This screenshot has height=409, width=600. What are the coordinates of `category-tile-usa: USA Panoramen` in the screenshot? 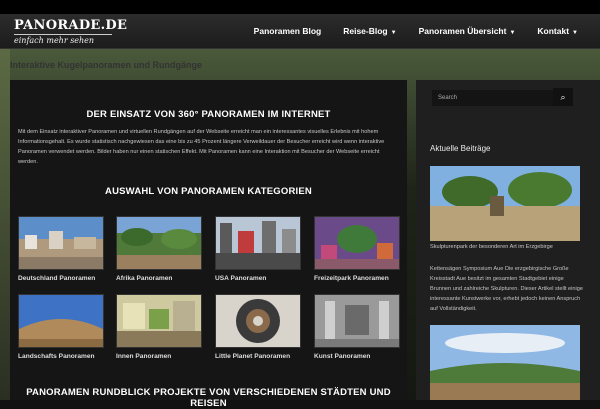 It's located at (258, 249).